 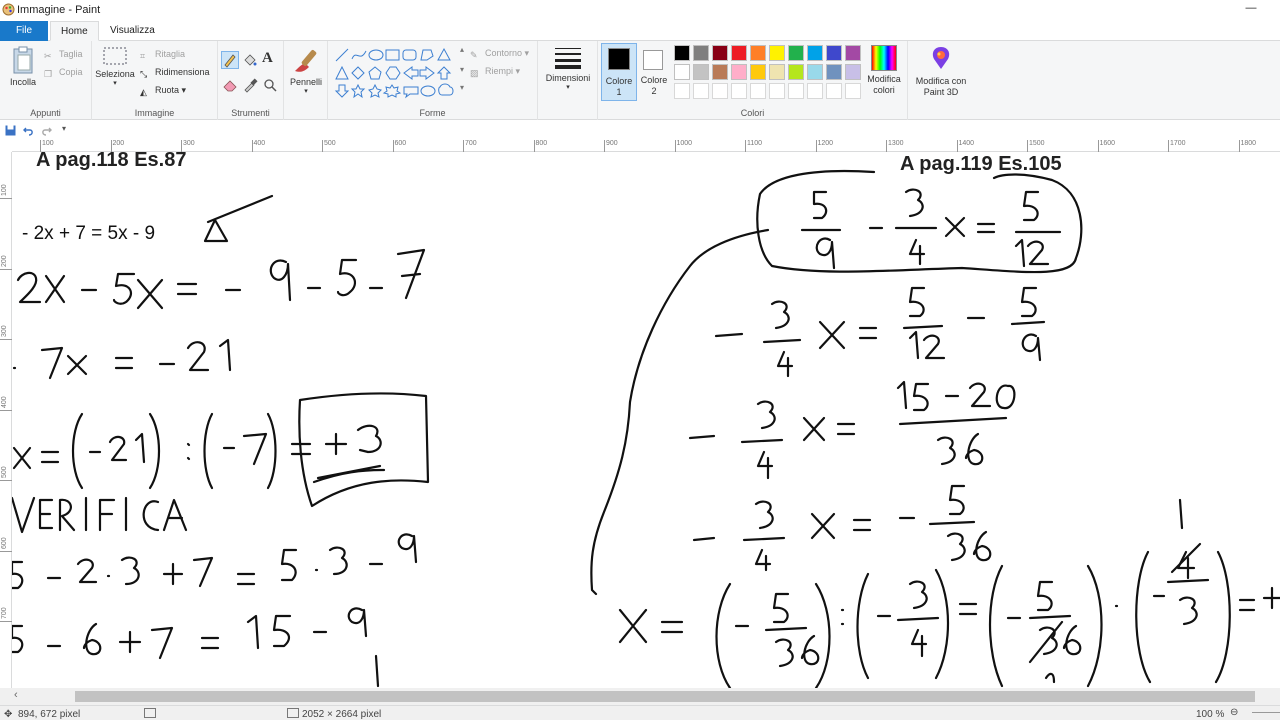 I want to click on colors-group: Colore 1 Colore 2 Modifica colori Colori, so click(x=753, y=80).